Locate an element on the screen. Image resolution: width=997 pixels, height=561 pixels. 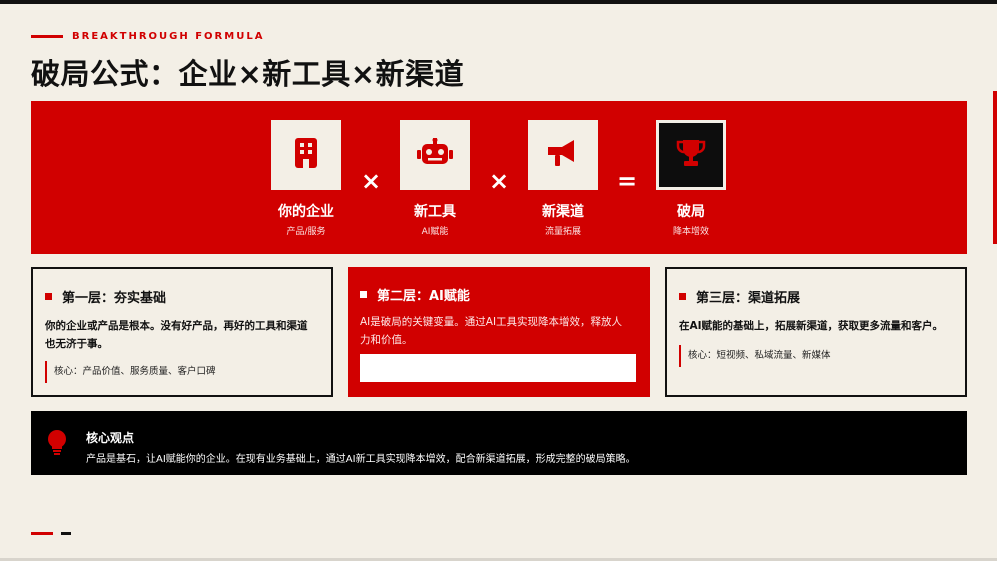
robot-icon is located at coordinates (435, 154).